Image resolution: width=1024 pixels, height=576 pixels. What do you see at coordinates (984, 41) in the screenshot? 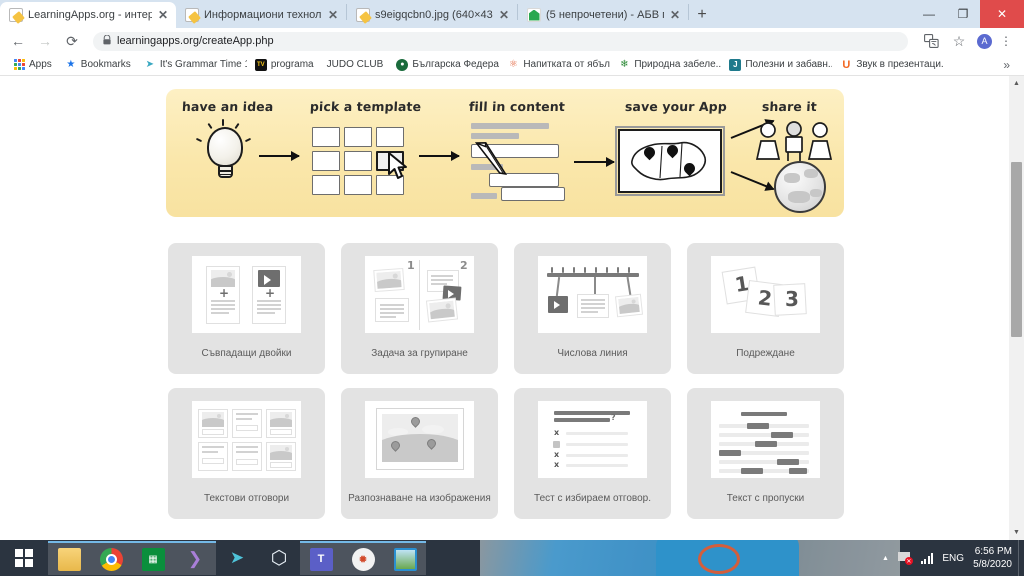
I see `avatar: A` at bounding box center [984, 41].